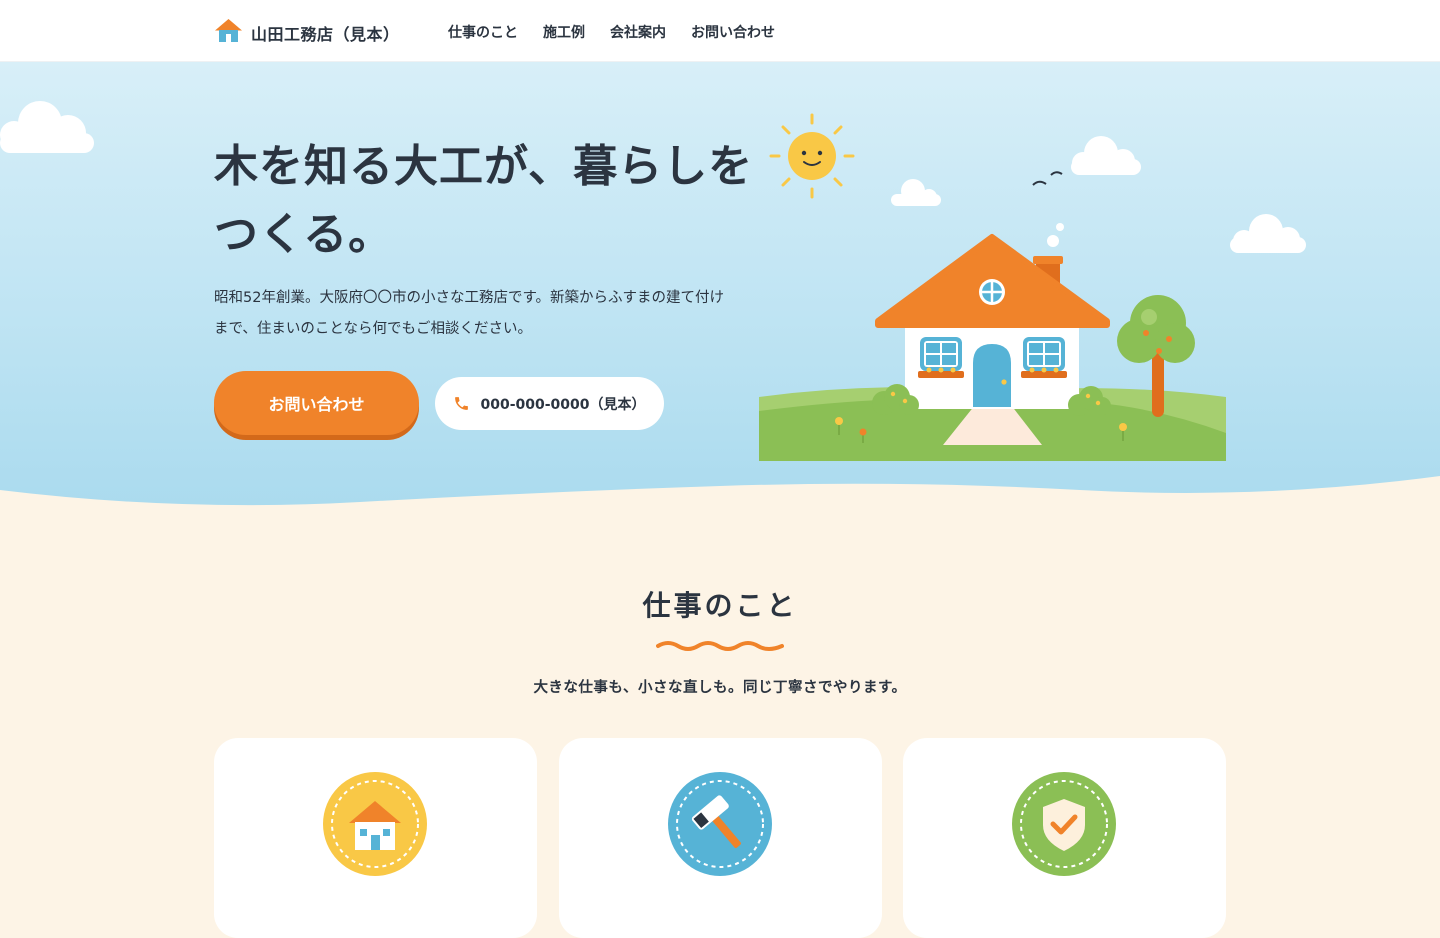  I want to click on nav-link-works-gallery: 施工例, so click(564, 32).